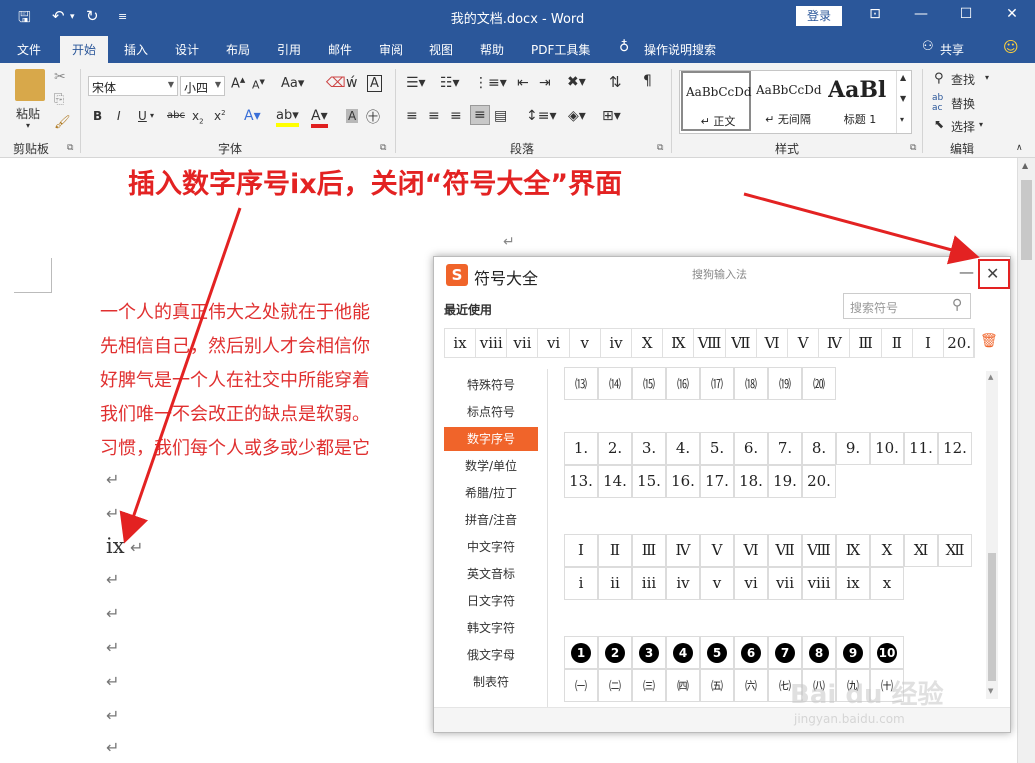 The width and height of the screenshot is (1035, 763). Describe the element at coordinates (849, 719) in the screenshot. I see `watermark-url: jingyan.baidu.com` at that location.